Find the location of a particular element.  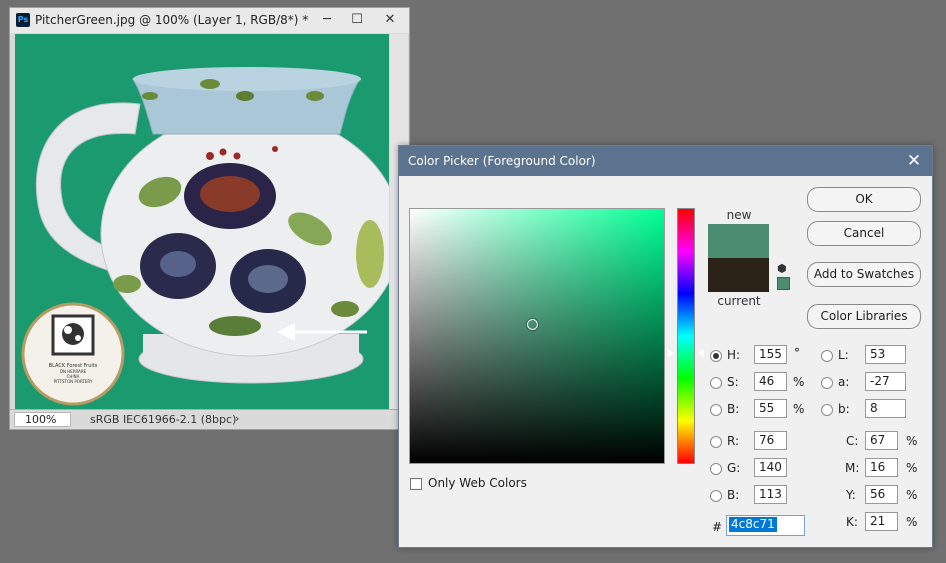

web-safe-color-swatch is located at coordinates (783, 283).